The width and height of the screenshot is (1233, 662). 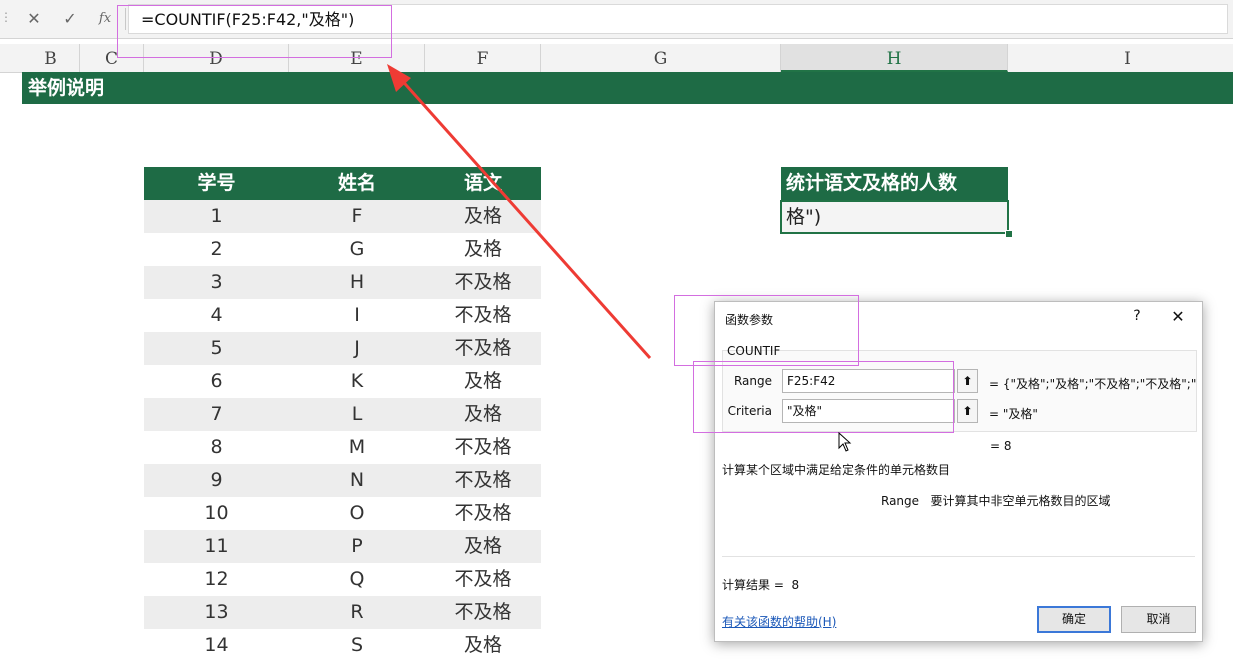 What do you see at coordinates (845, 442) in the screenshot?
I see `mouse-cursor-icon` at bounding box center [845, 442].